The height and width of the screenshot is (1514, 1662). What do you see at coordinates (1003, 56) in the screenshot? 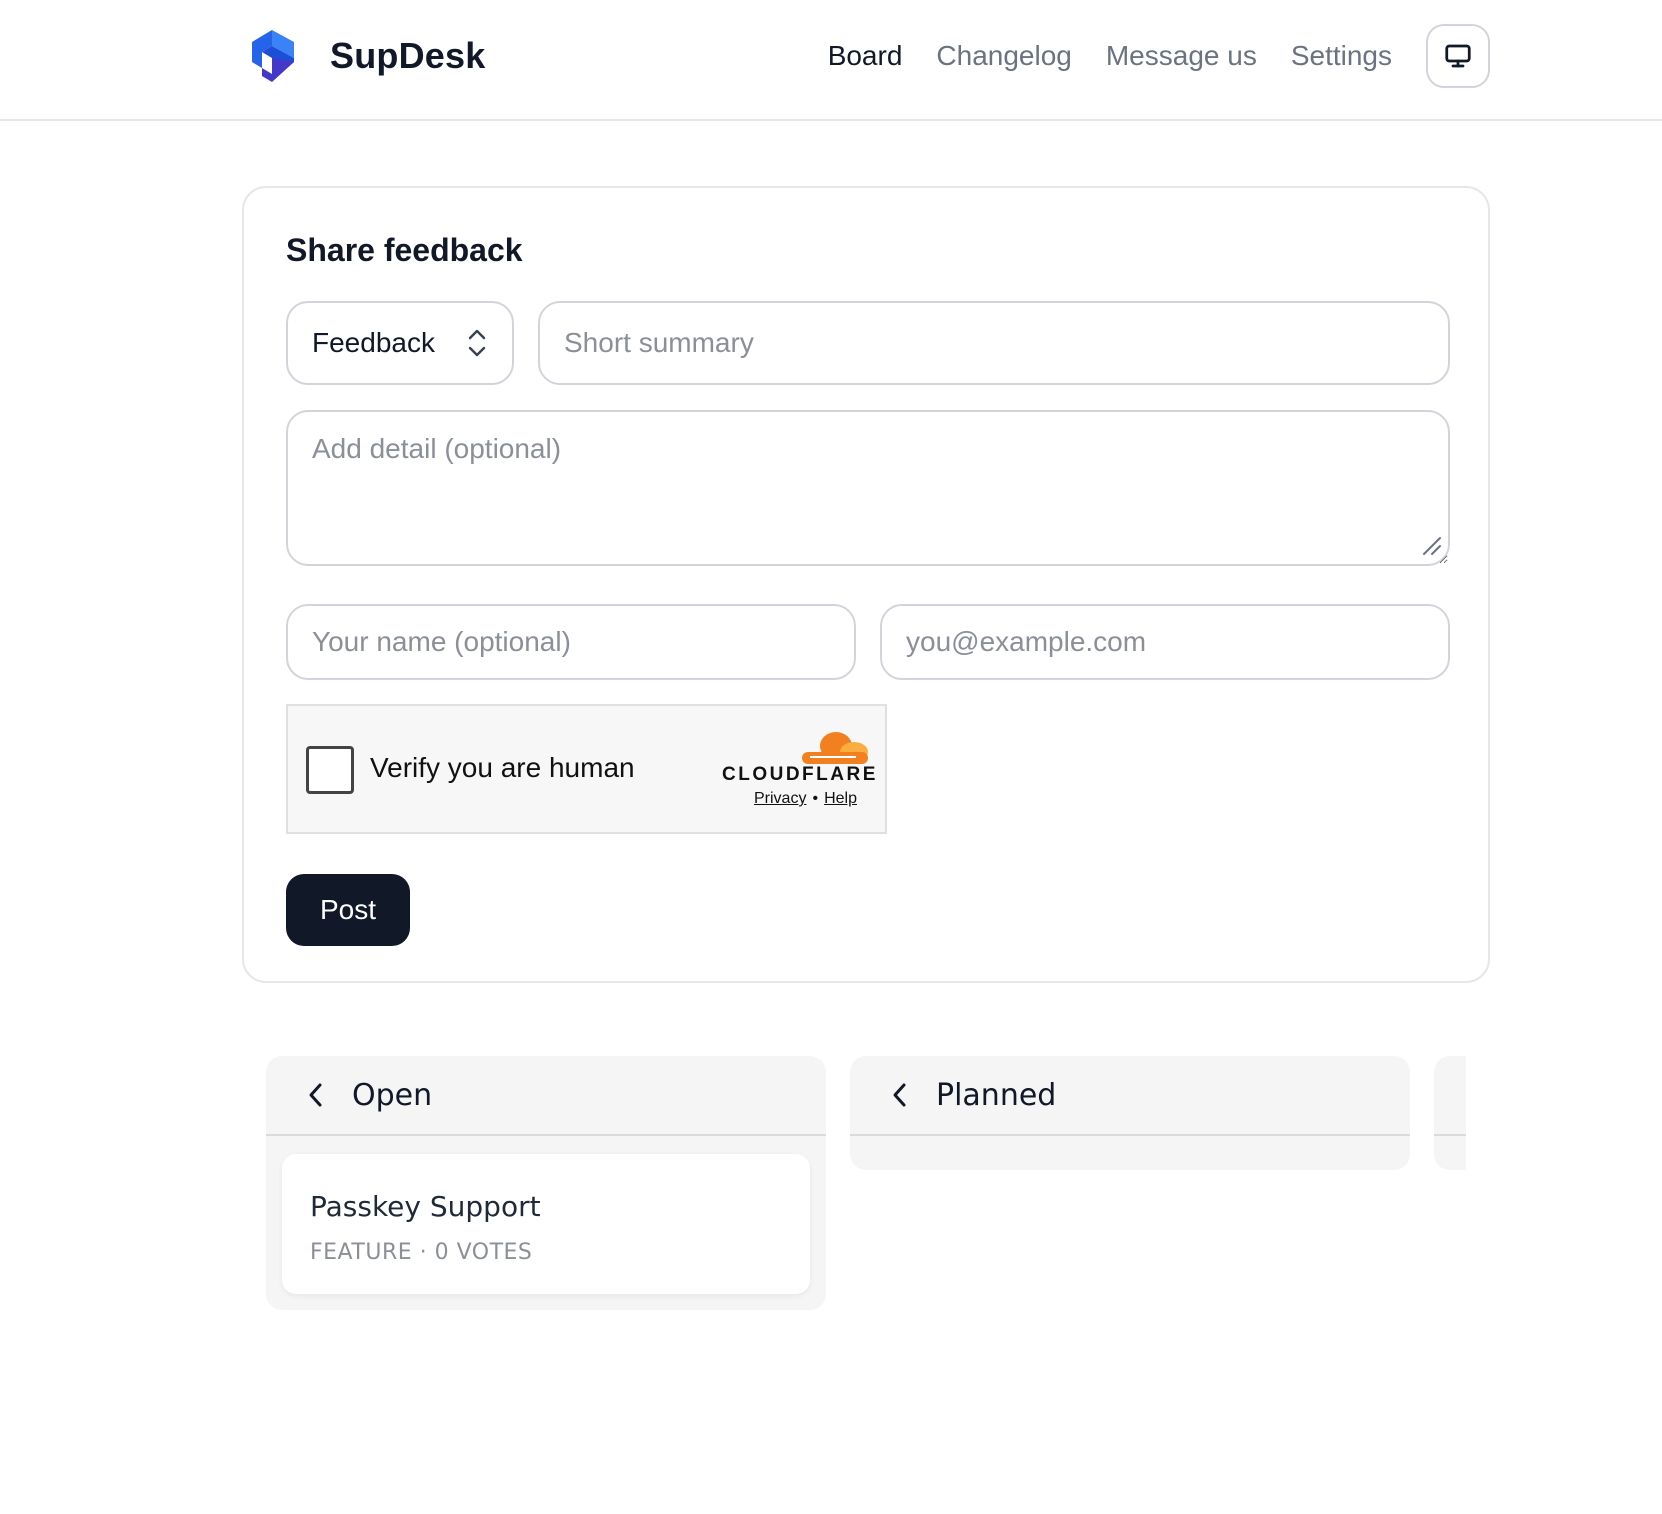
I see `nav-changelog: Changelog` at bounding box center [1003, 56].